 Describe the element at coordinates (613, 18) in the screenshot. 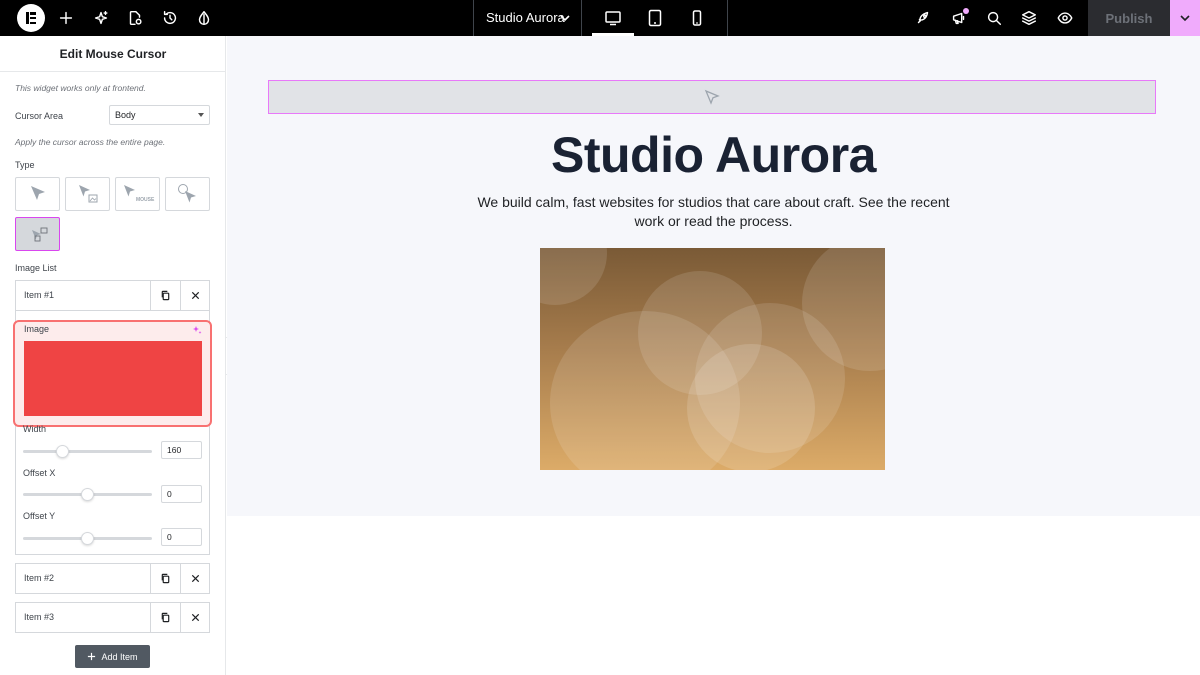

I see `desktop-icon` at that location.